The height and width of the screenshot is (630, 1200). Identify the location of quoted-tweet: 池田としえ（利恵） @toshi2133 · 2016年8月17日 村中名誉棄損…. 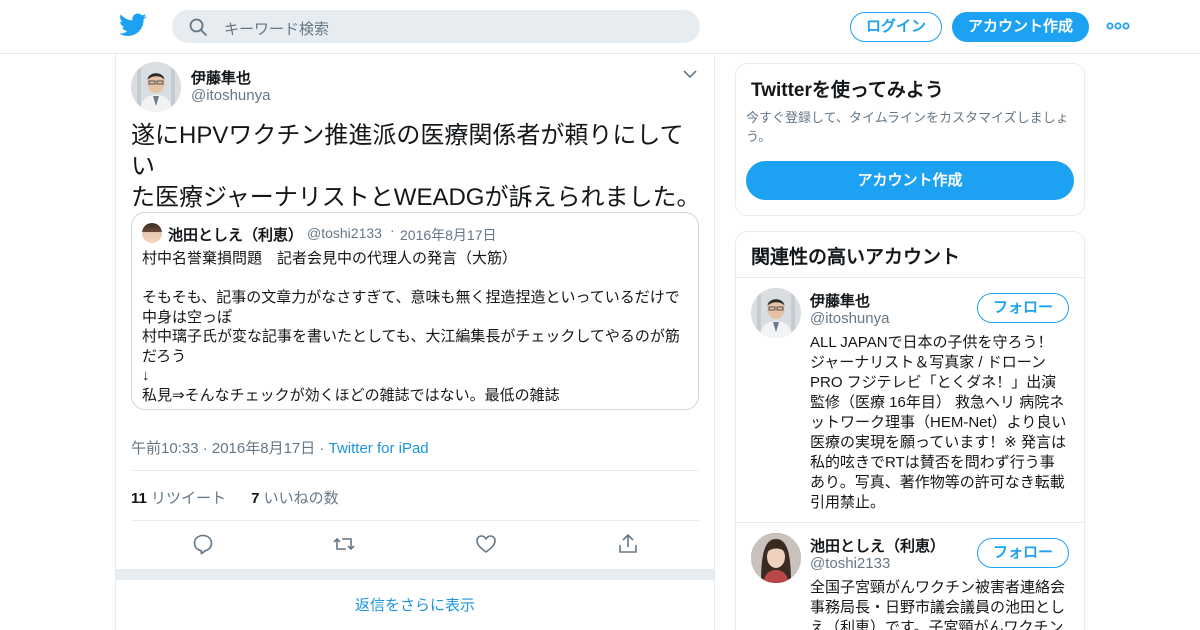
(415, 311).